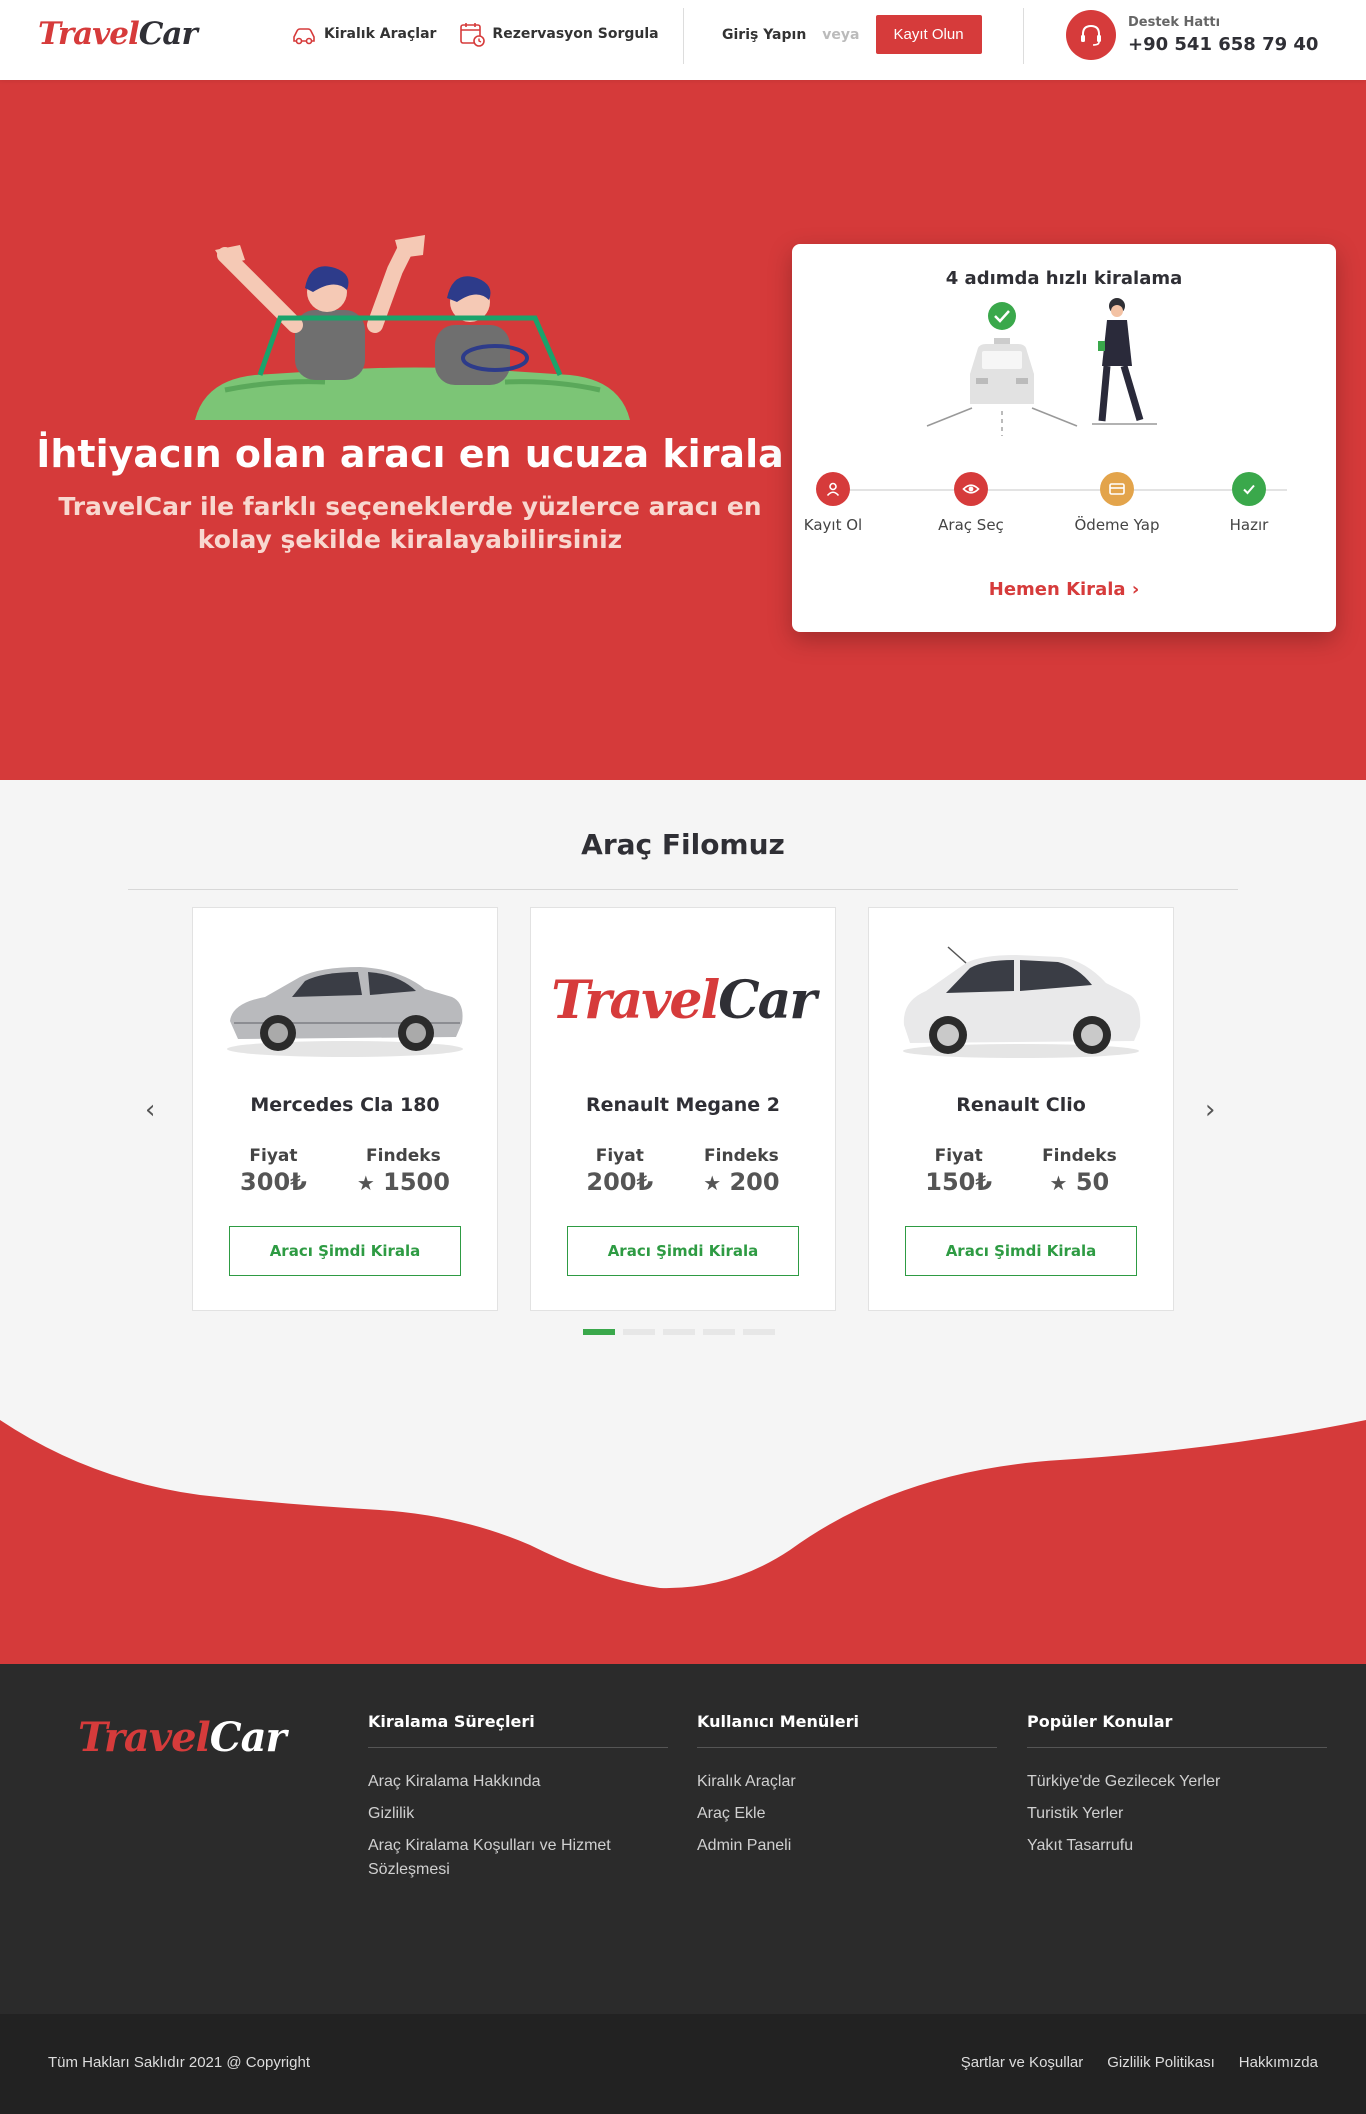  What do you see at coordinates (847, 1730) in the screenshot?
I see `footer-column-title: Kullanıcı Menüleri` at bounding box center [847, 1730].